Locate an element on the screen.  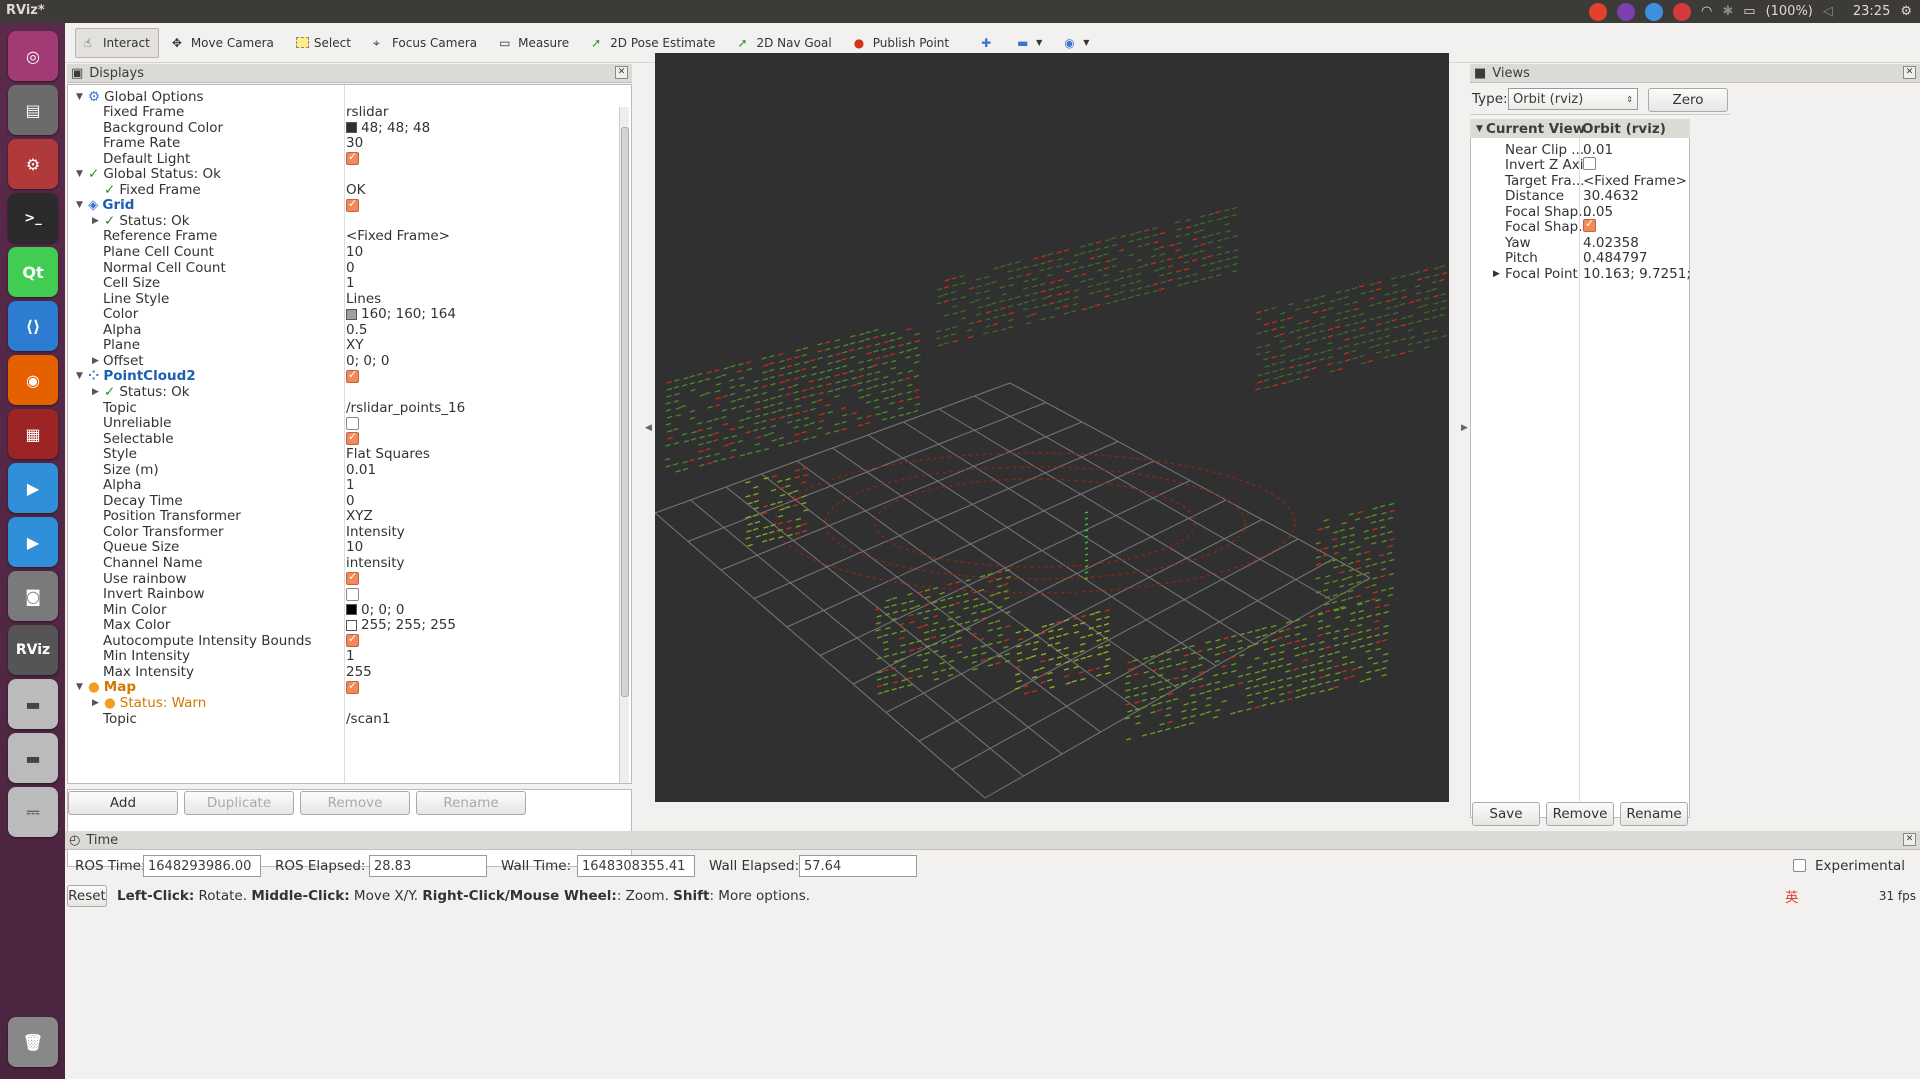
reset-button: Reset is located at coordinates (87, 896).